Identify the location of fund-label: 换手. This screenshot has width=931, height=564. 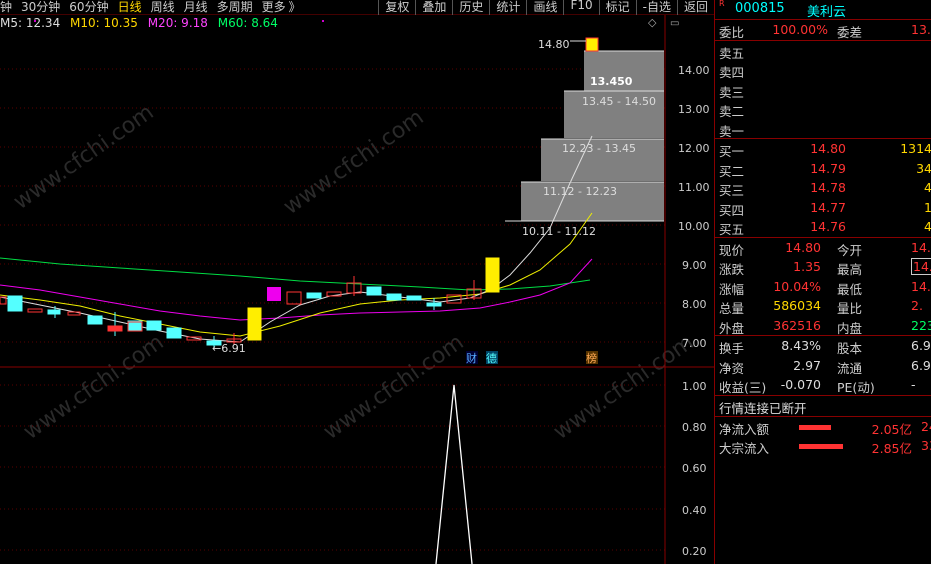
(732, 348).